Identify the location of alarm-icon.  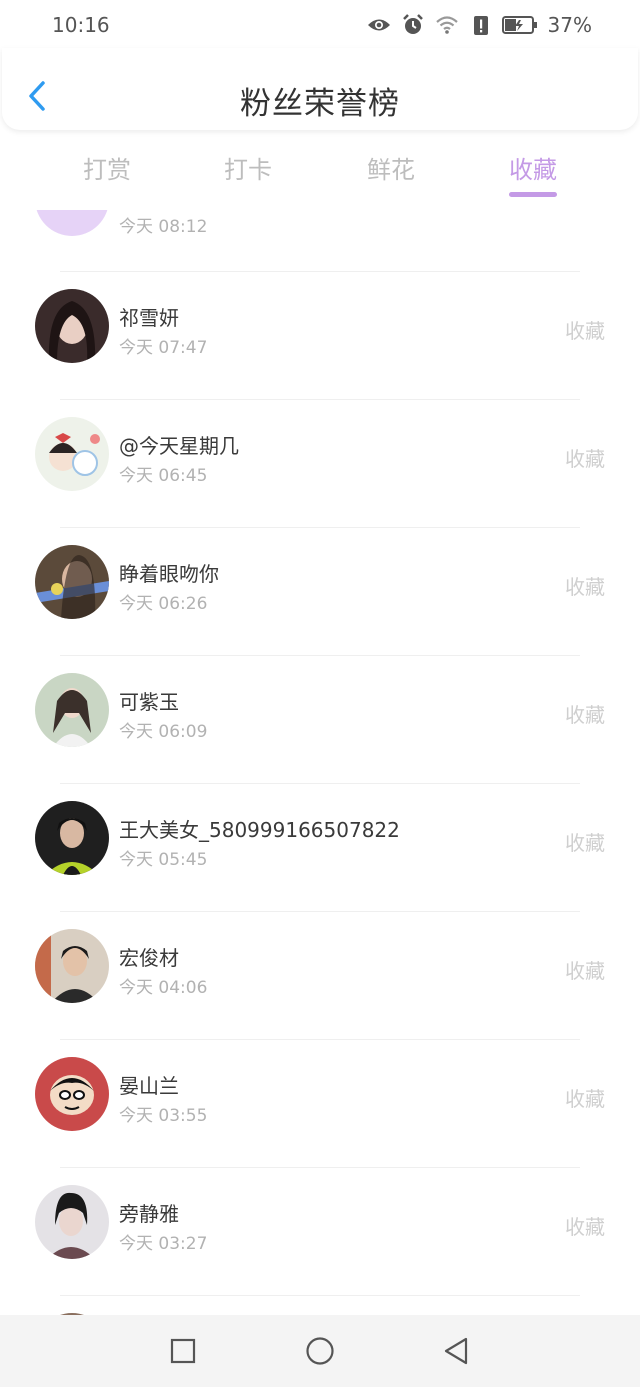
(413, 25).